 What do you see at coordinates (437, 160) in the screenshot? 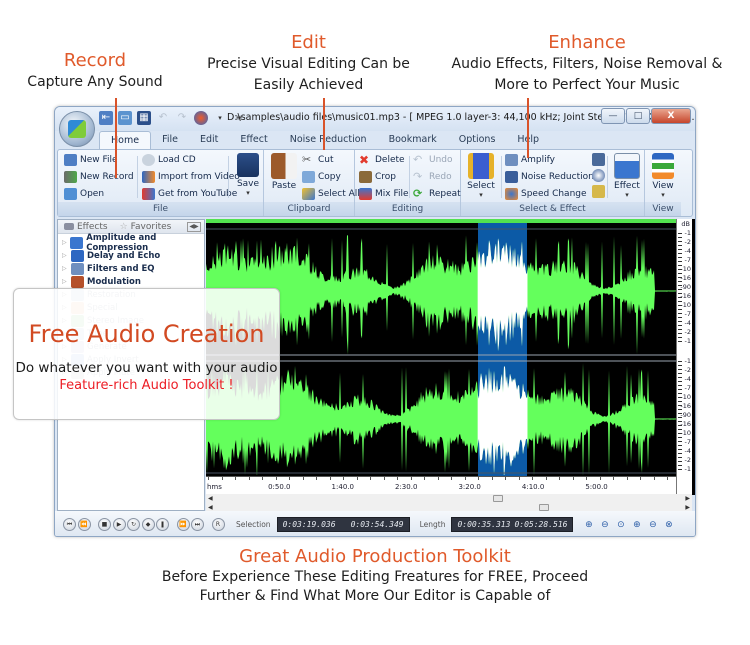
I see `undo-button: ↶ Undo` at bounding box center [437, 160].